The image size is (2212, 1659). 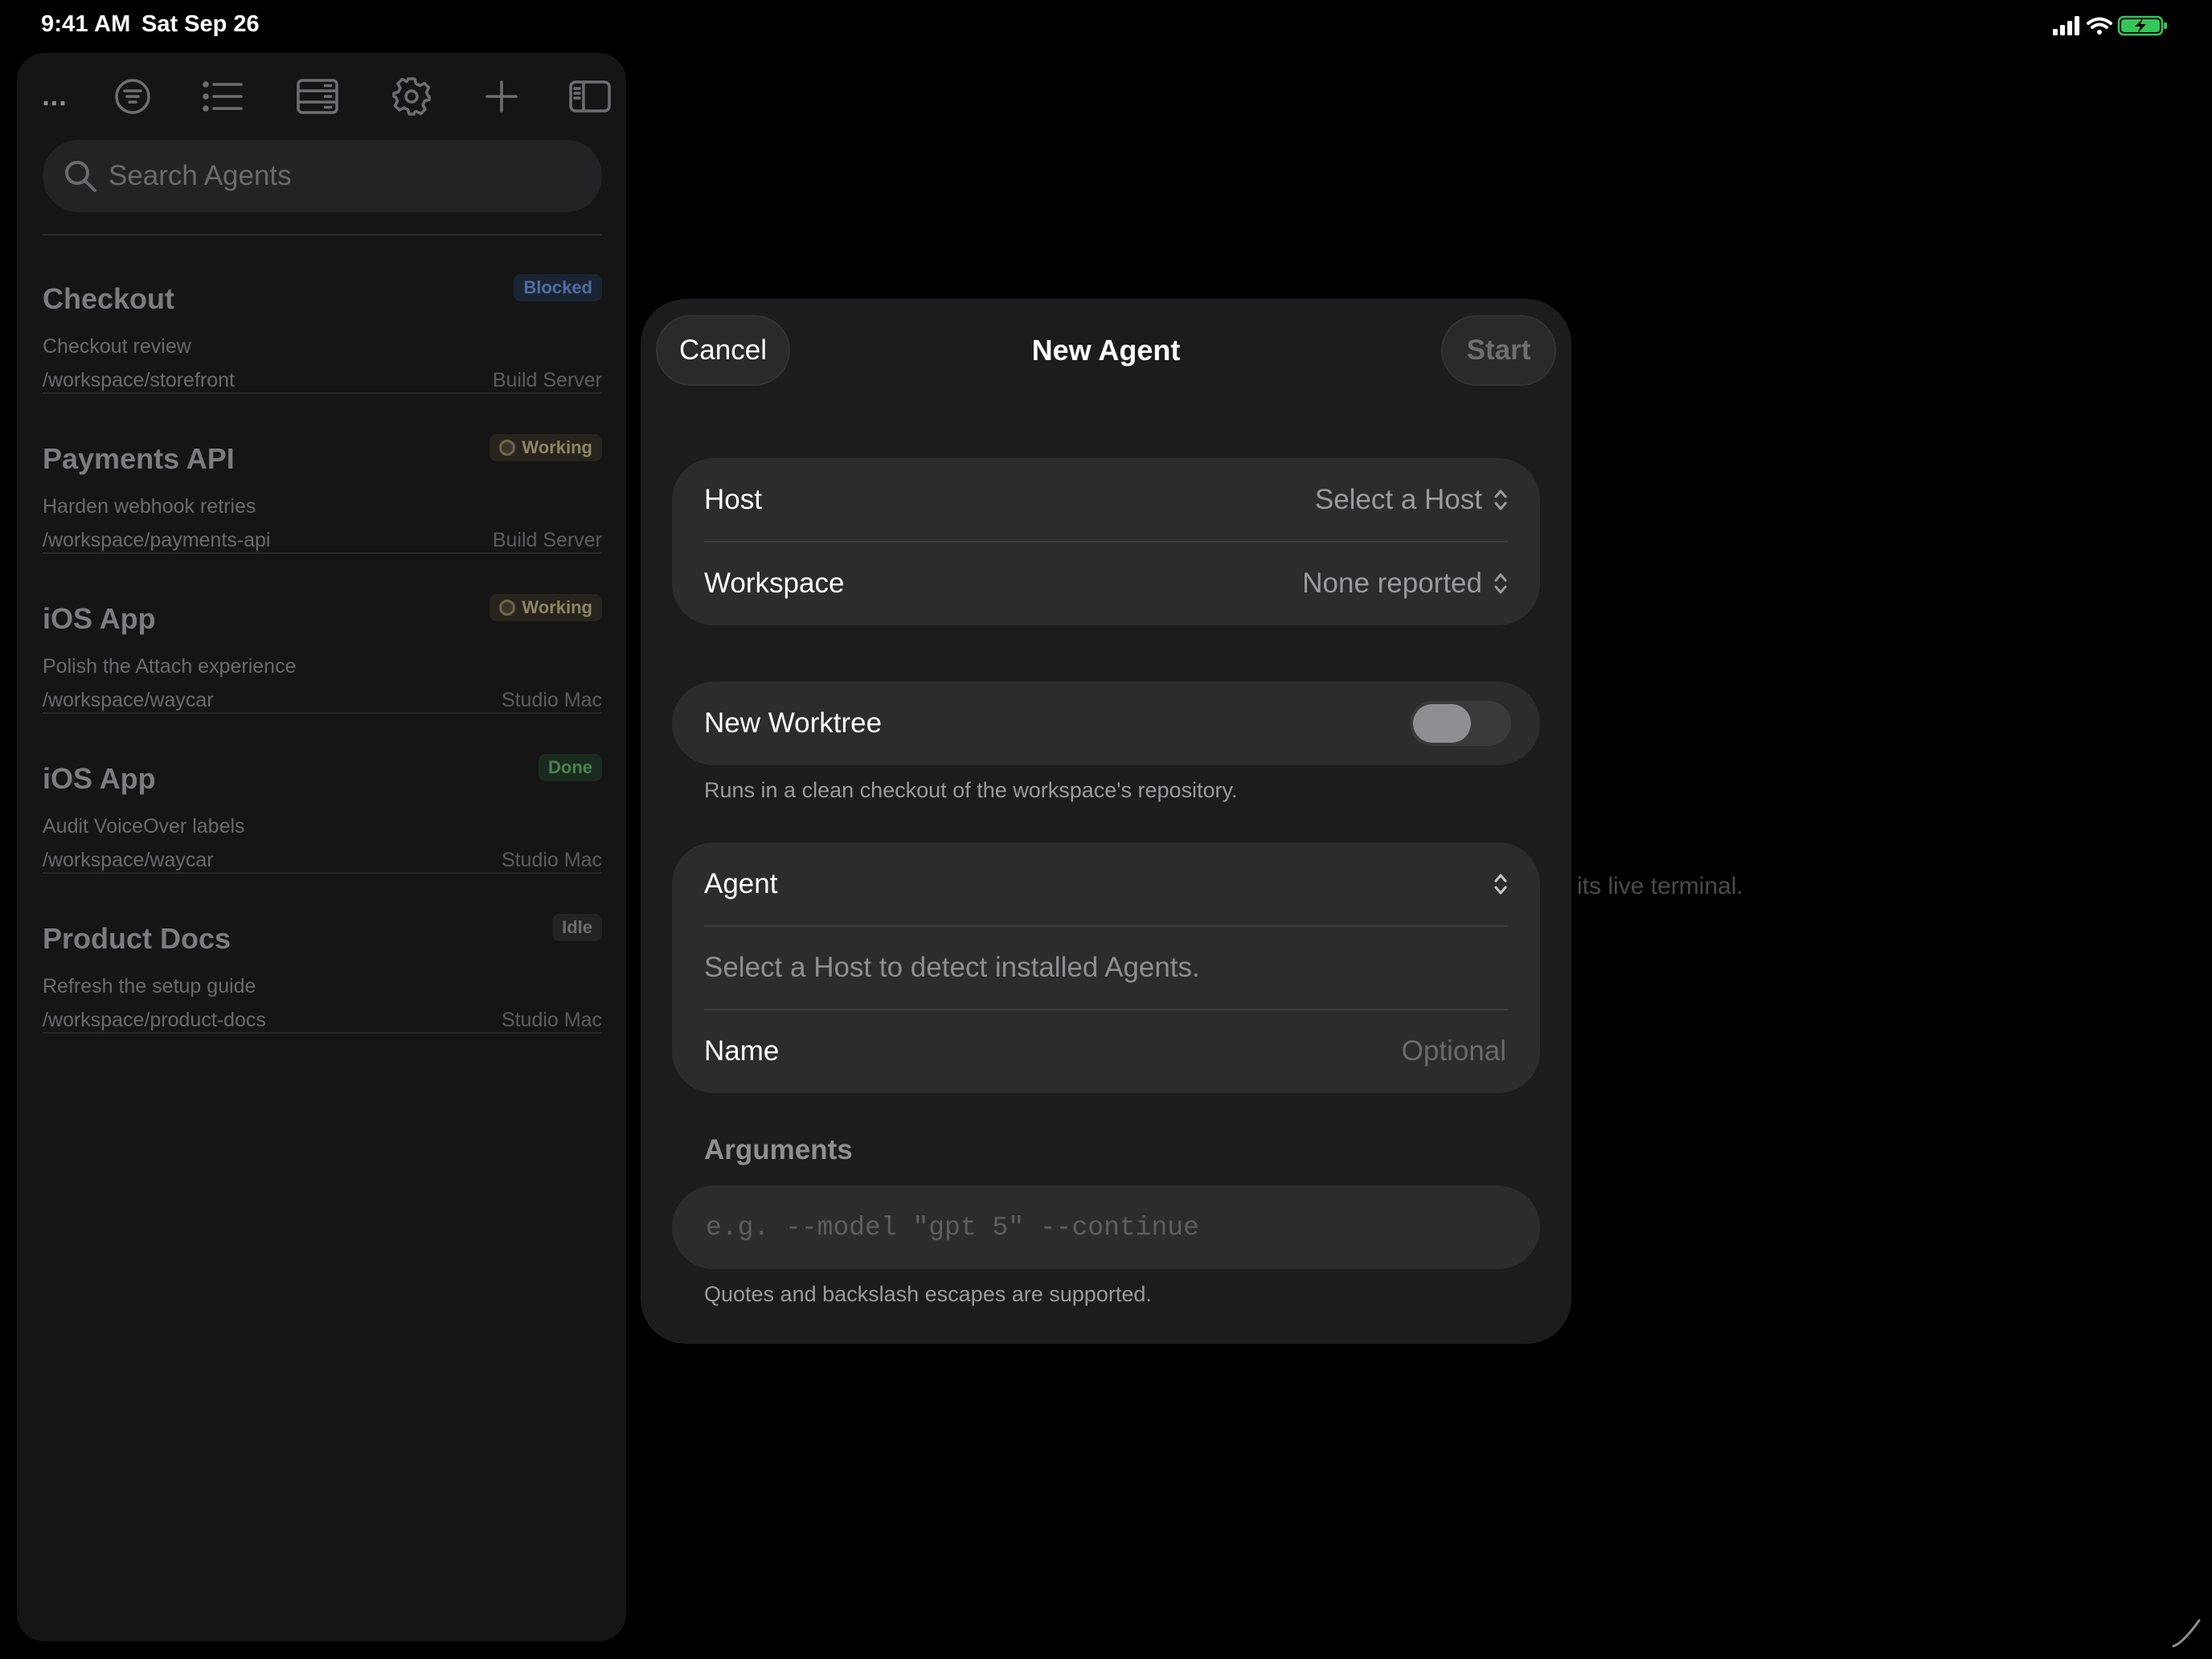 What do you see at coordinates (2099, 26) in the screenshot?
I see `wifi-icon` at bounding box center [2099, 26].